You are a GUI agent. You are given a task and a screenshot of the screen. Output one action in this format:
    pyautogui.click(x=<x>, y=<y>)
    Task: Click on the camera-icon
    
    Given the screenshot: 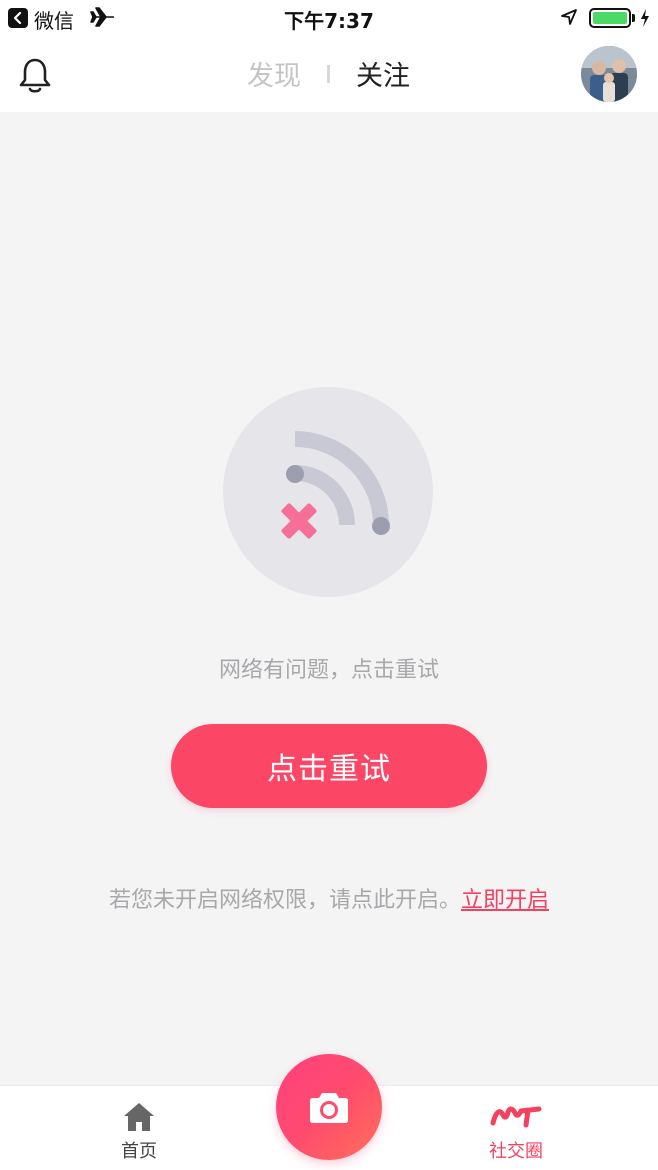 What is the action you would take?
    pyautogui.click(x=329, y=1108)
    